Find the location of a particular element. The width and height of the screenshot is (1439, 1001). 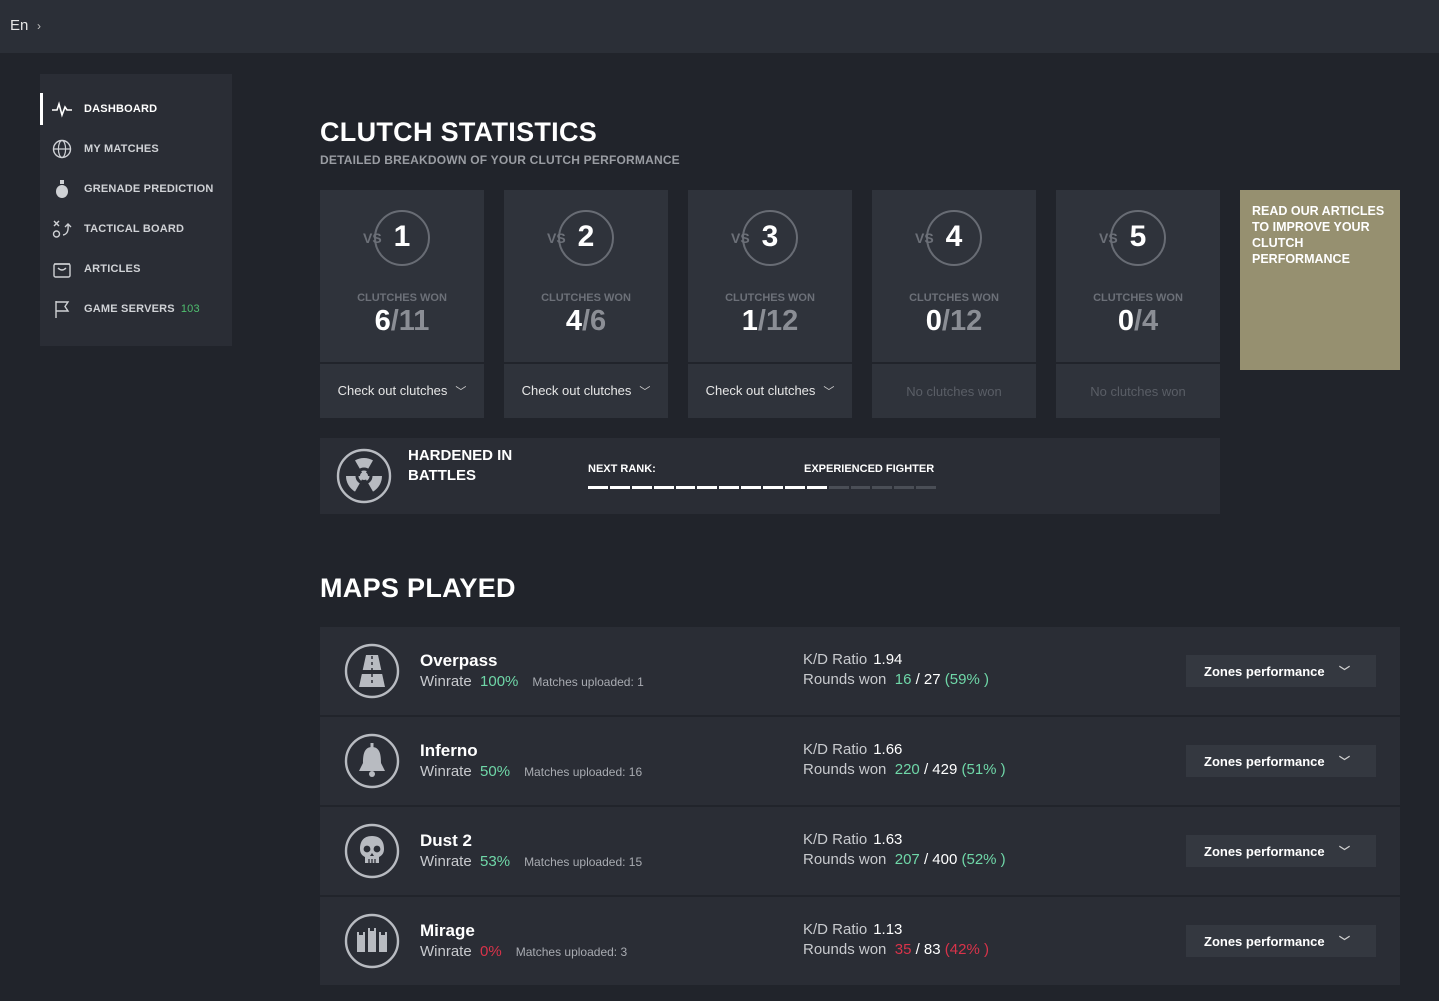

clutches-total: 6 is located at coordinates (598, 321).